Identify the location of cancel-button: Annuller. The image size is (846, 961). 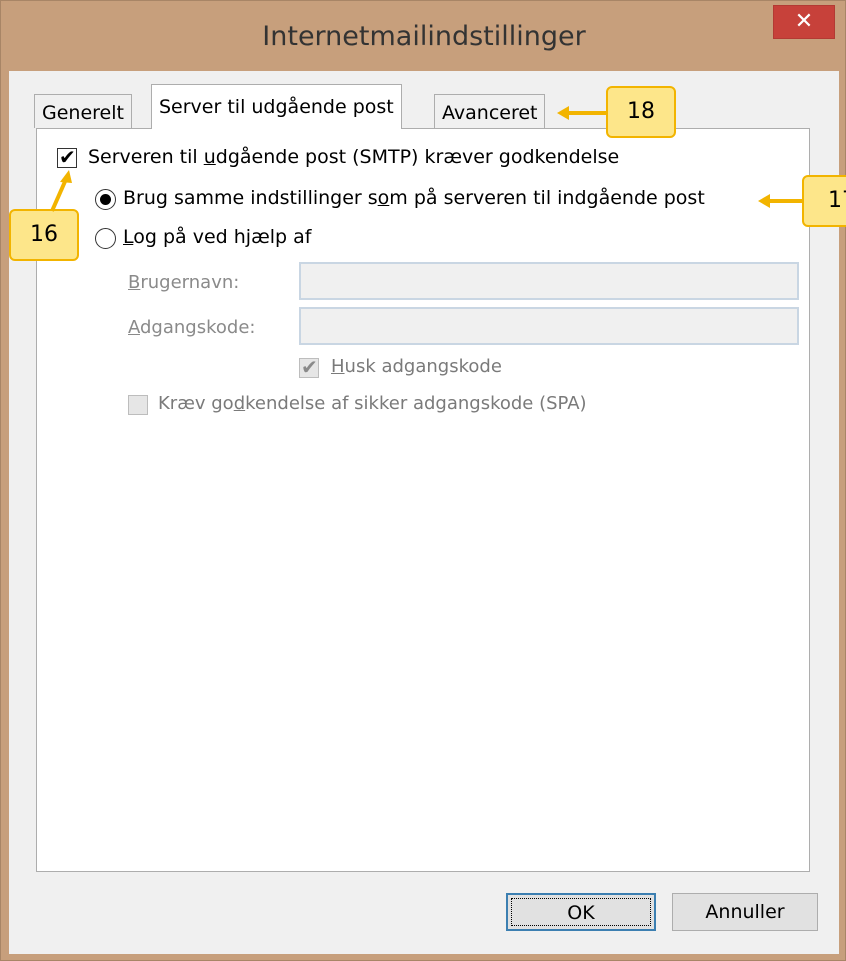
(745, 912).